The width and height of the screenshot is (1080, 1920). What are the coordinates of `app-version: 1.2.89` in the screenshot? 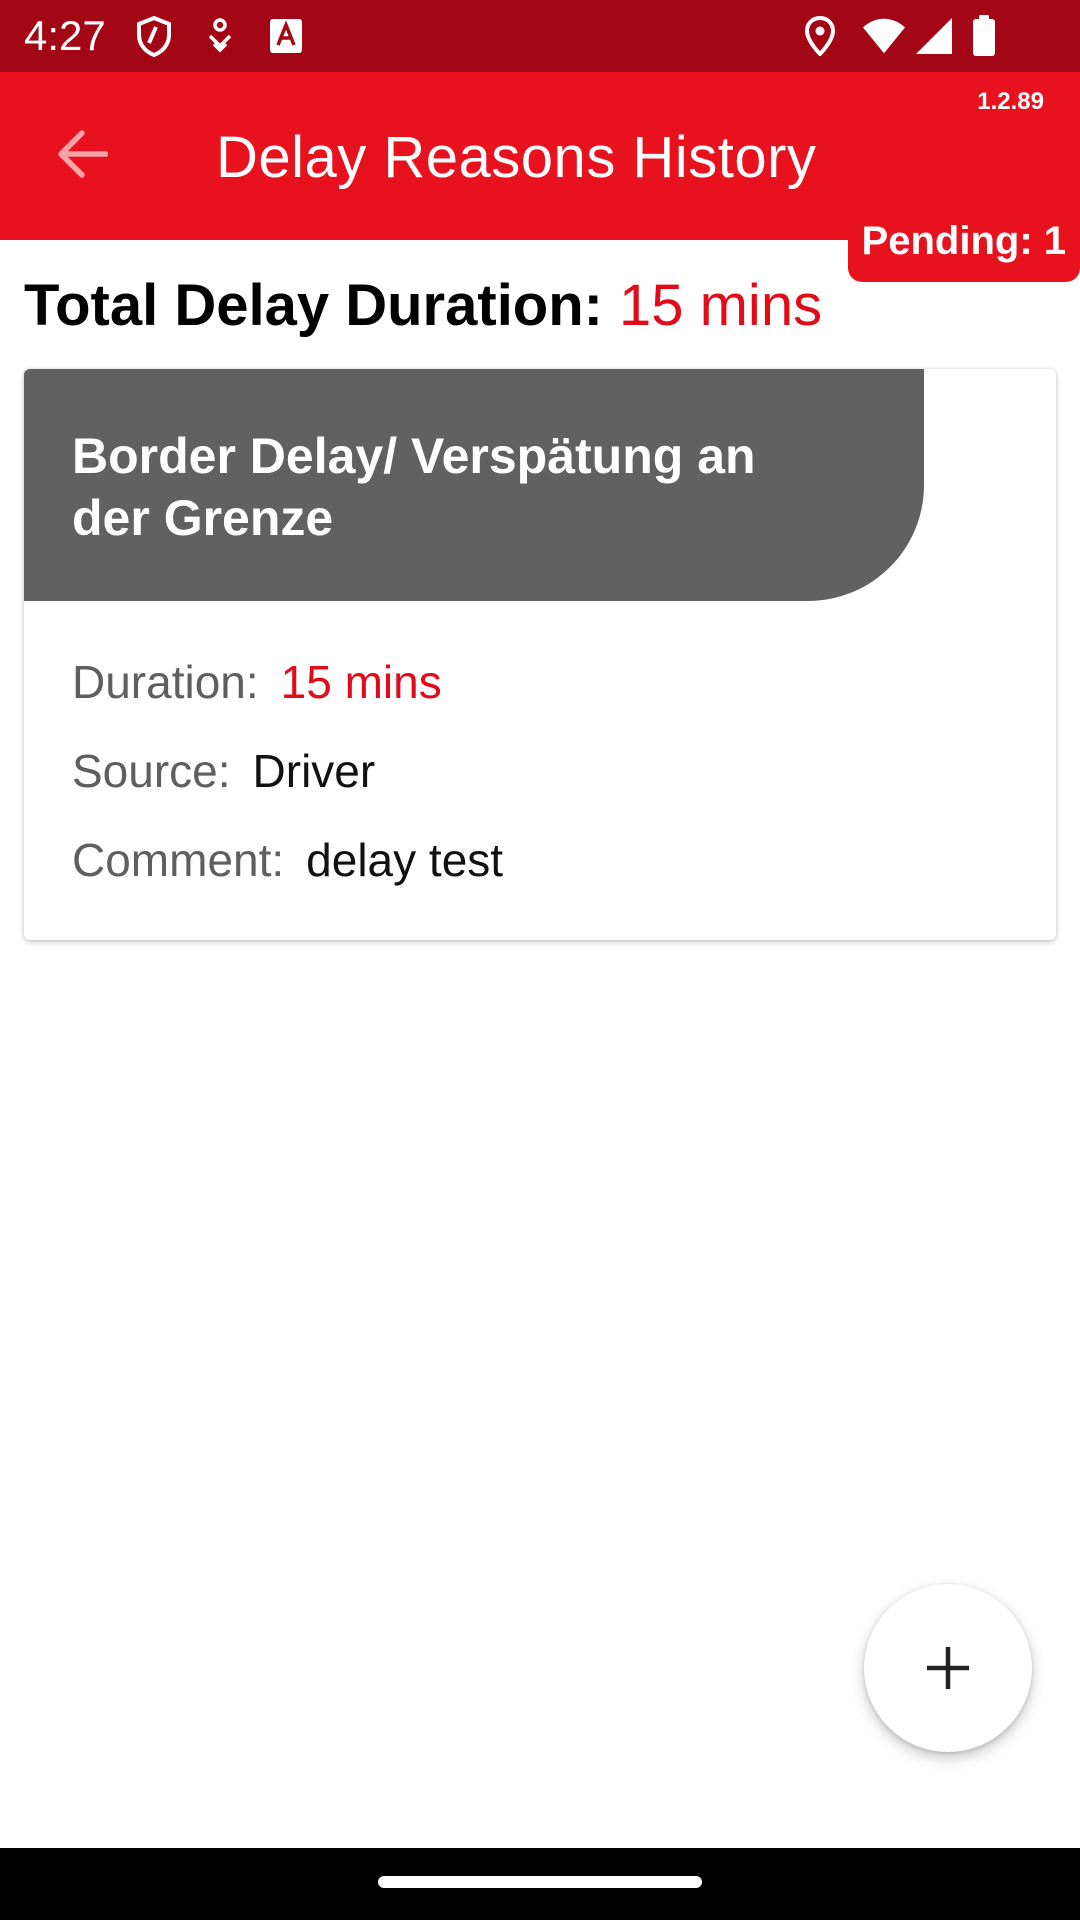 It's located at (1010, 101).